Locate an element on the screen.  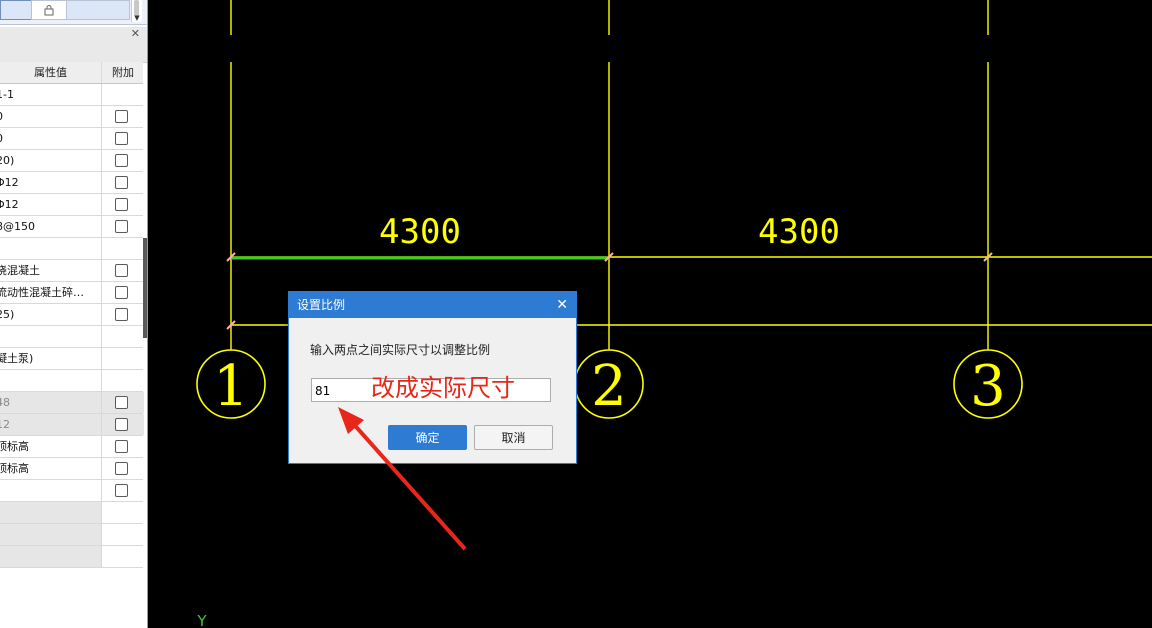
table-row: 8@150 is located at coordinates (71, 227).